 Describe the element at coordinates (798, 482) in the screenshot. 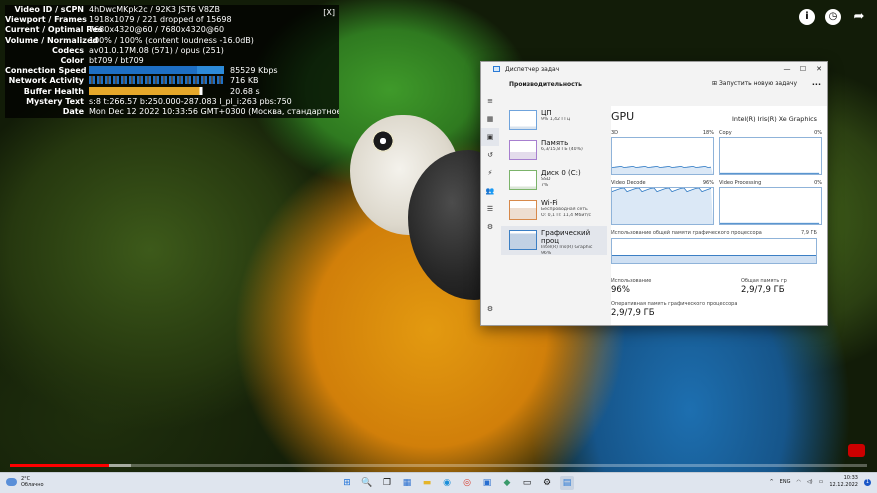

I see `wifi-icon: ◠` at that location.